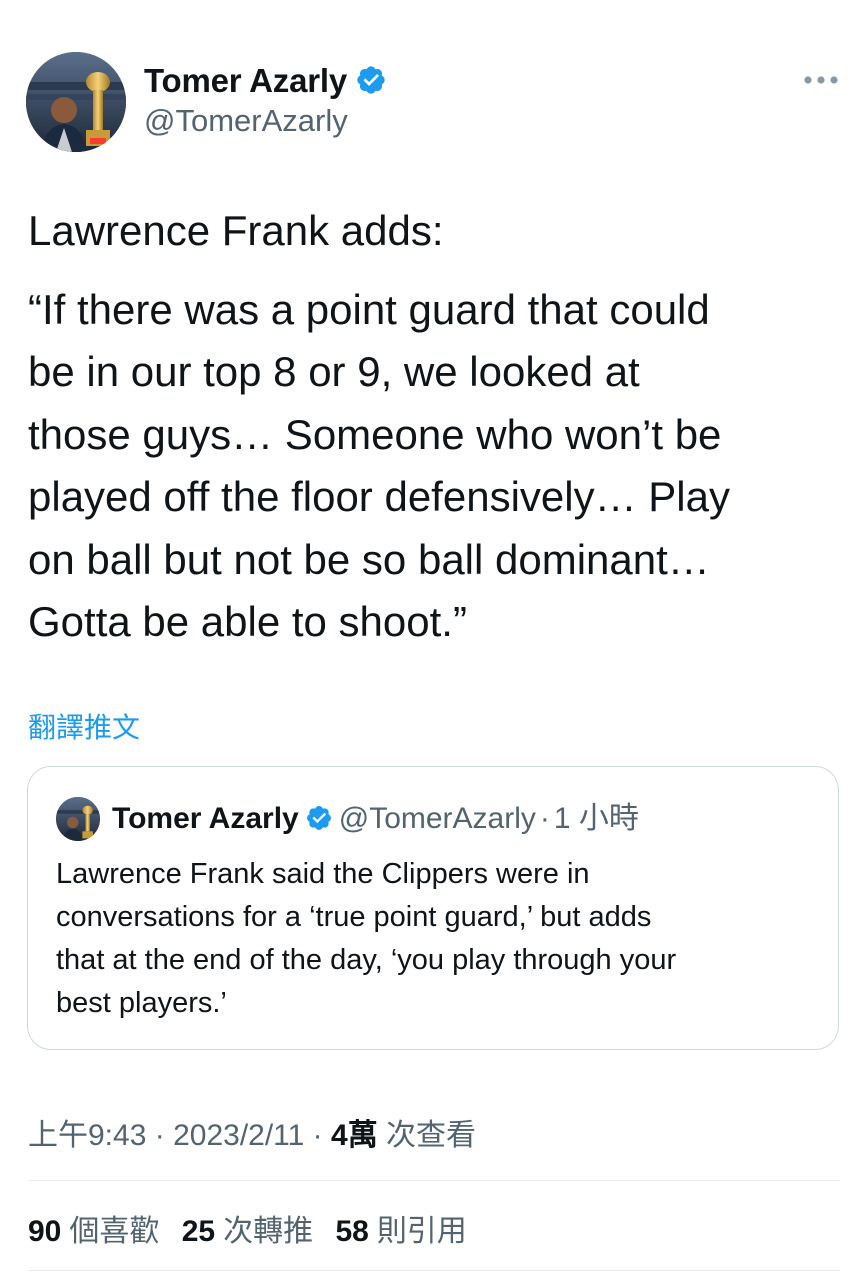 The width and height of the screenshot is (868, 1280). I want to click on quotes-count: 58, so click(352, 1231).